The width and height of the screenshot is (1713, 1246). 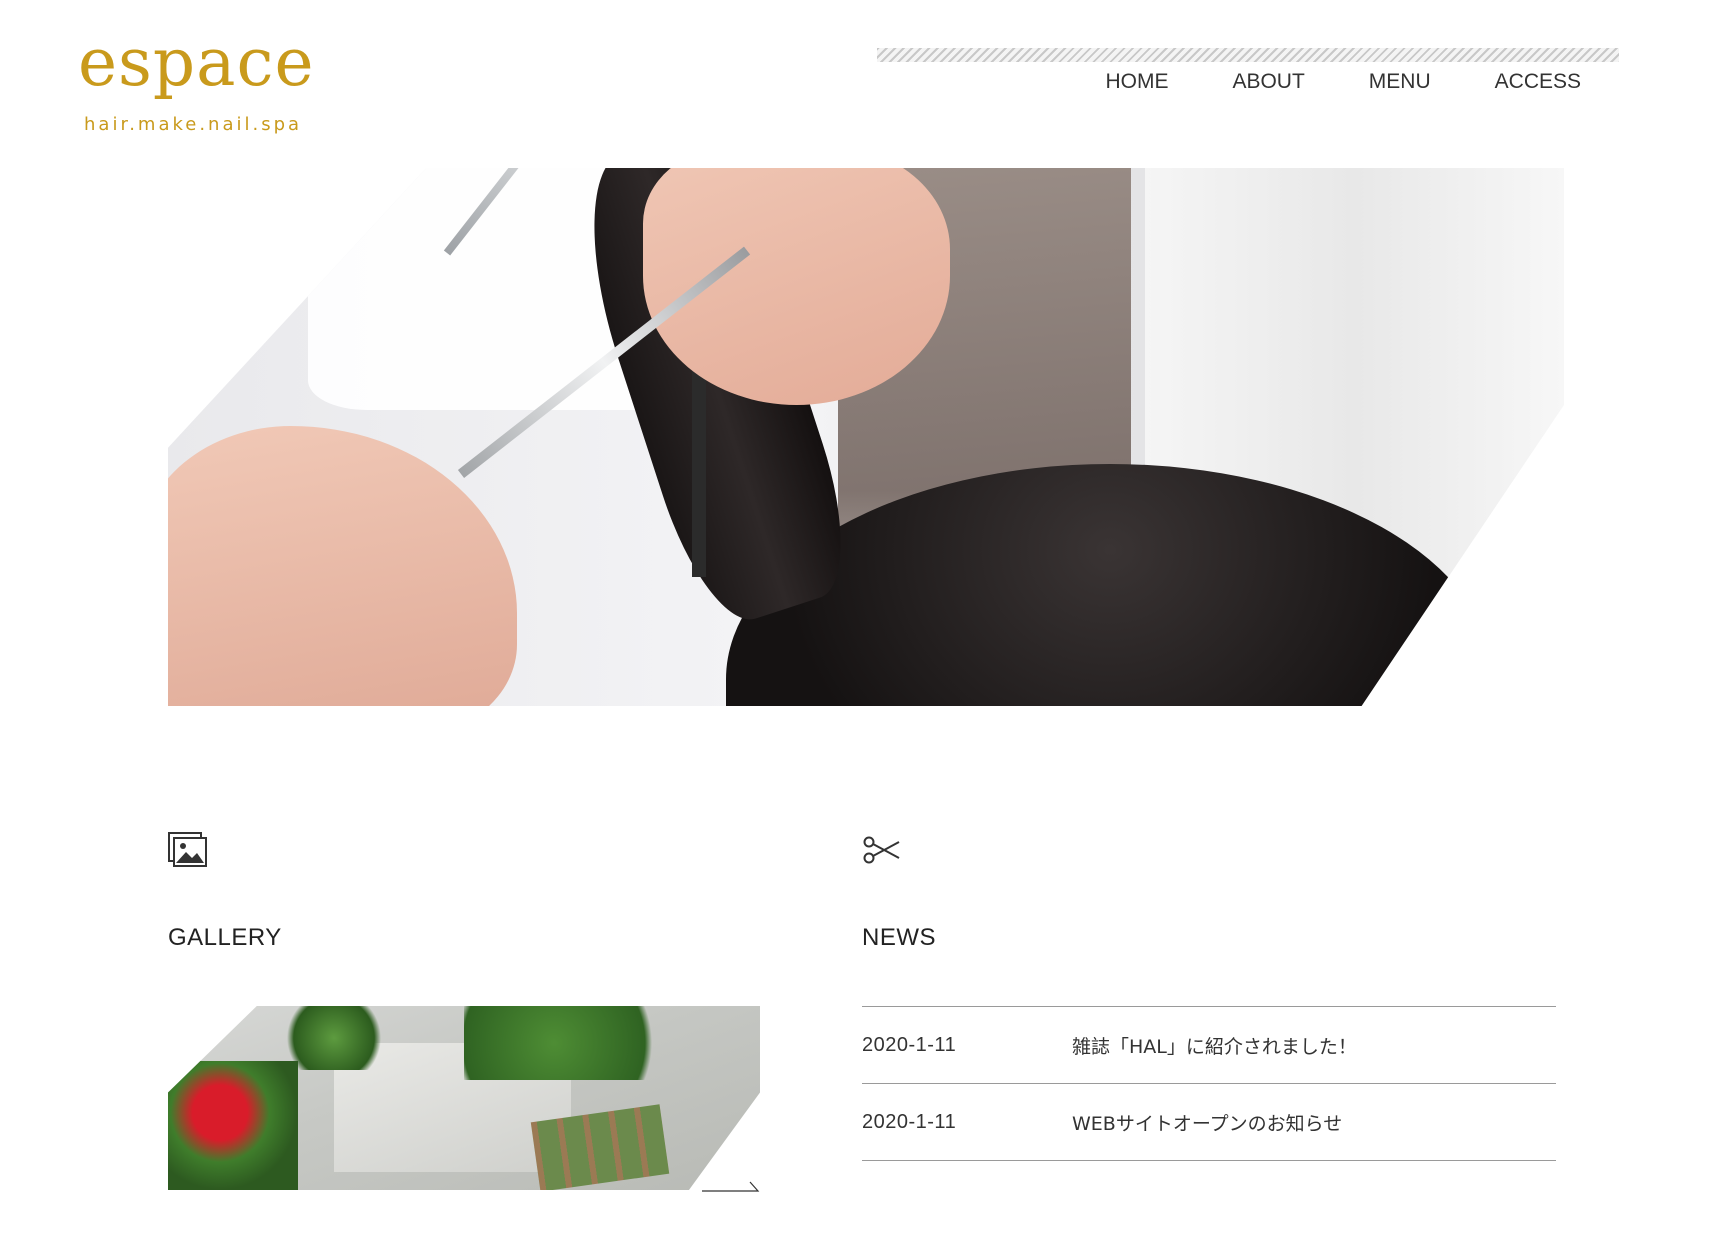 I want to click on gallery-plant, so click(x=576, y=1043).